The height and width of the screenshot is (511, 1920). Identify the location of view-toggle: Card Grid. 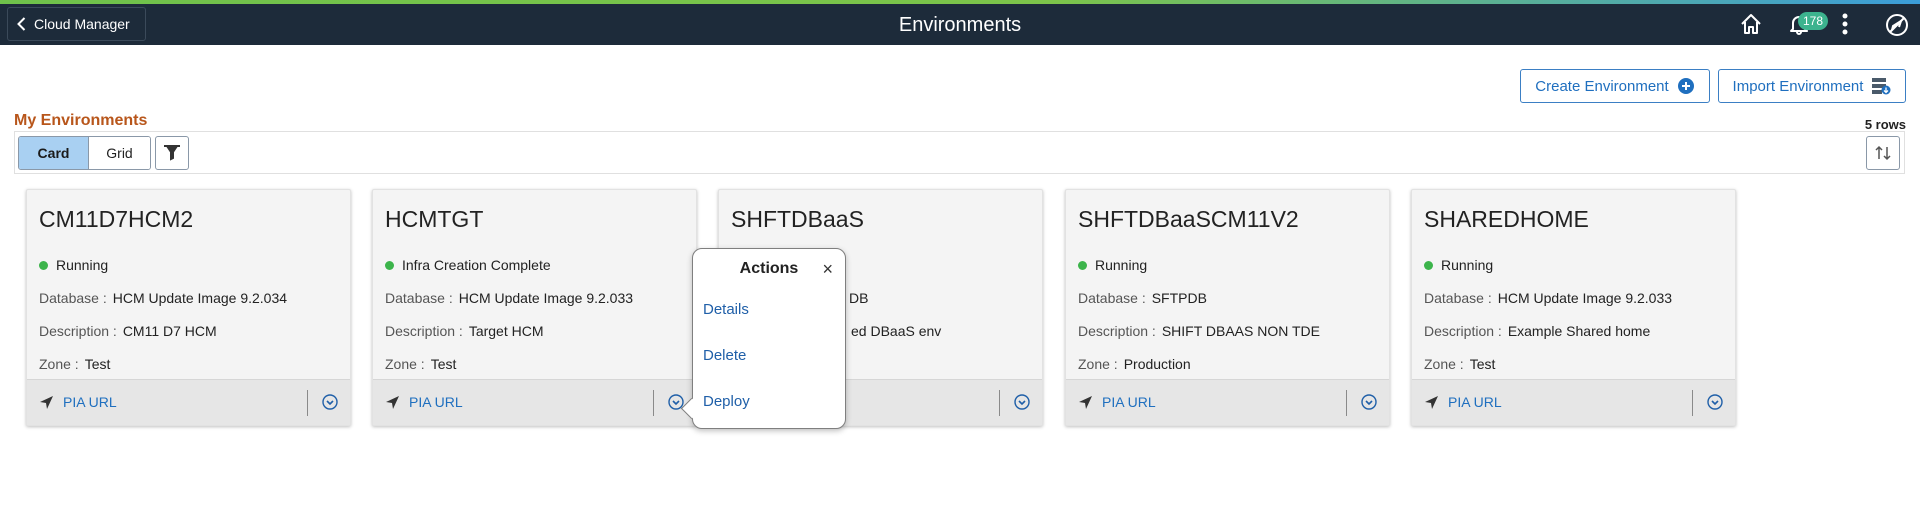
(84, 153).